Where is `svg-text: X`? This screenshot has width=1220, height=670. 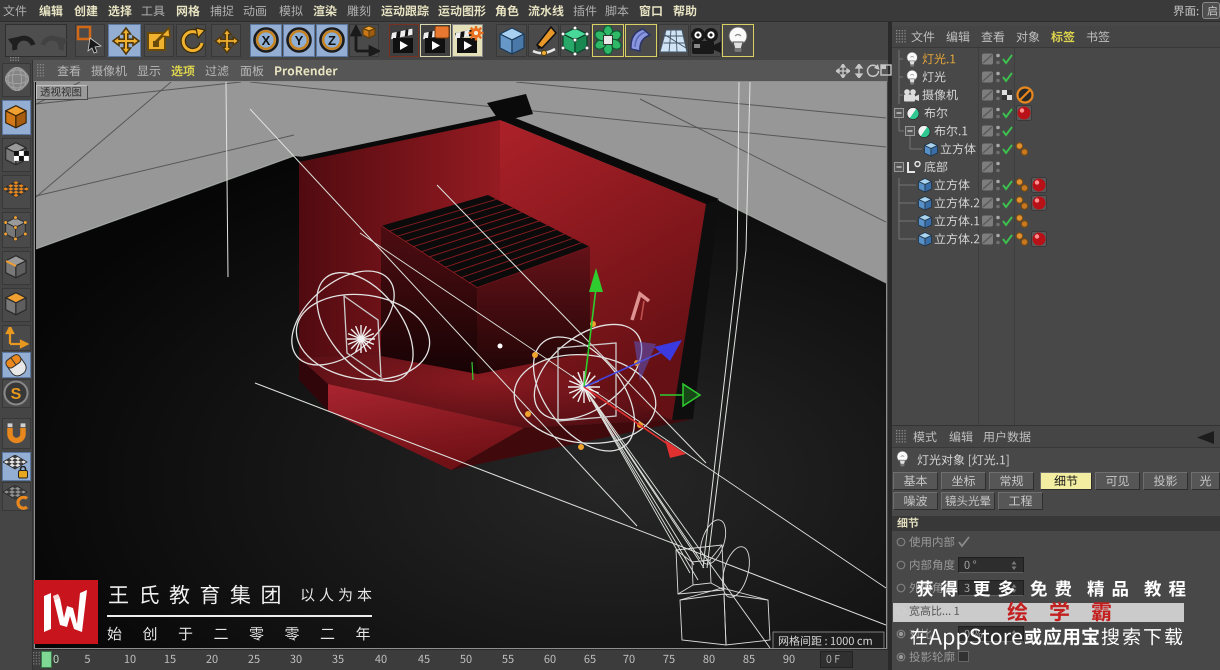
svg-text: X is located at coordinates (266, 40).